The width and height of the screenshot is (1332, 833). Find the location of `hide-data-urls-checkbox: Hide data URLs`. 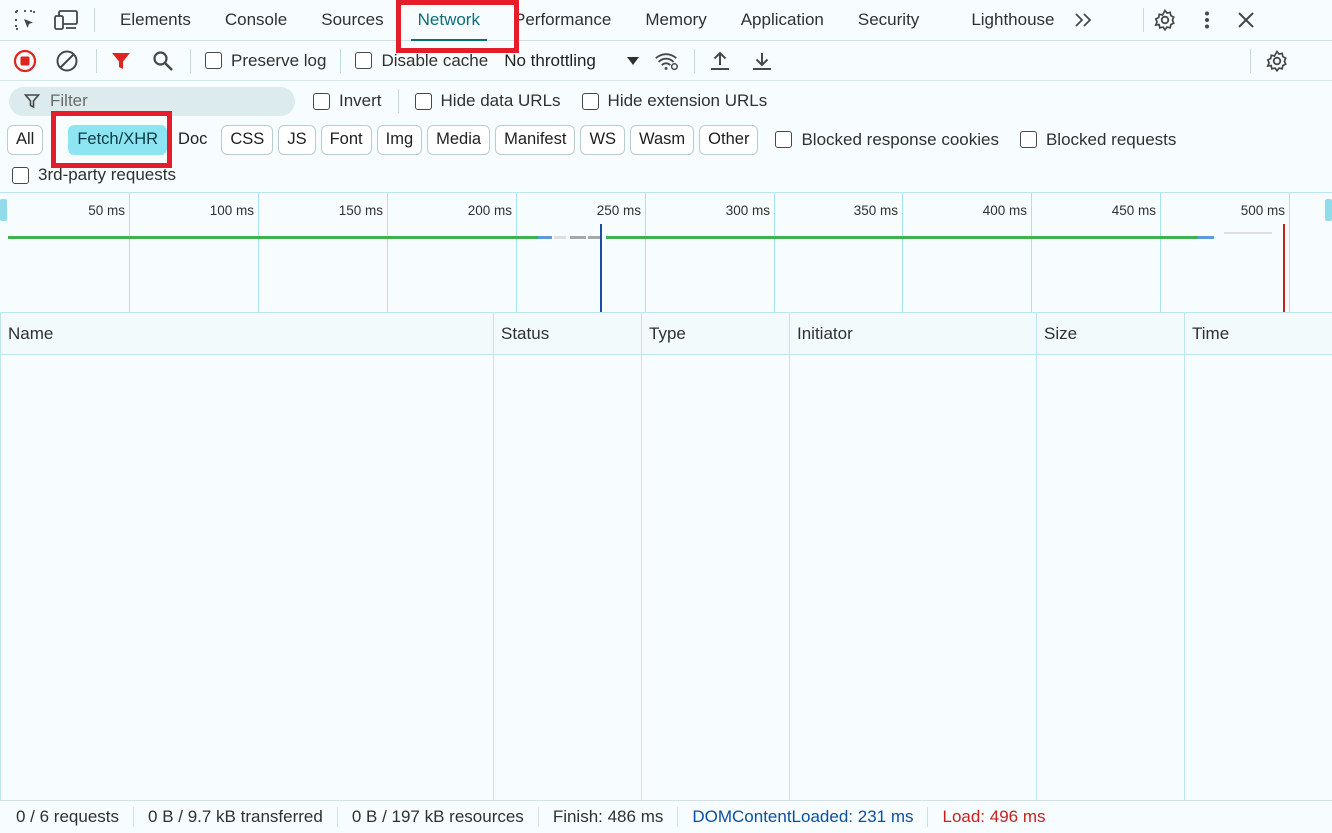

hide-data-urls-checkbox: Hide data URLs is located at coordinates (487, 101).